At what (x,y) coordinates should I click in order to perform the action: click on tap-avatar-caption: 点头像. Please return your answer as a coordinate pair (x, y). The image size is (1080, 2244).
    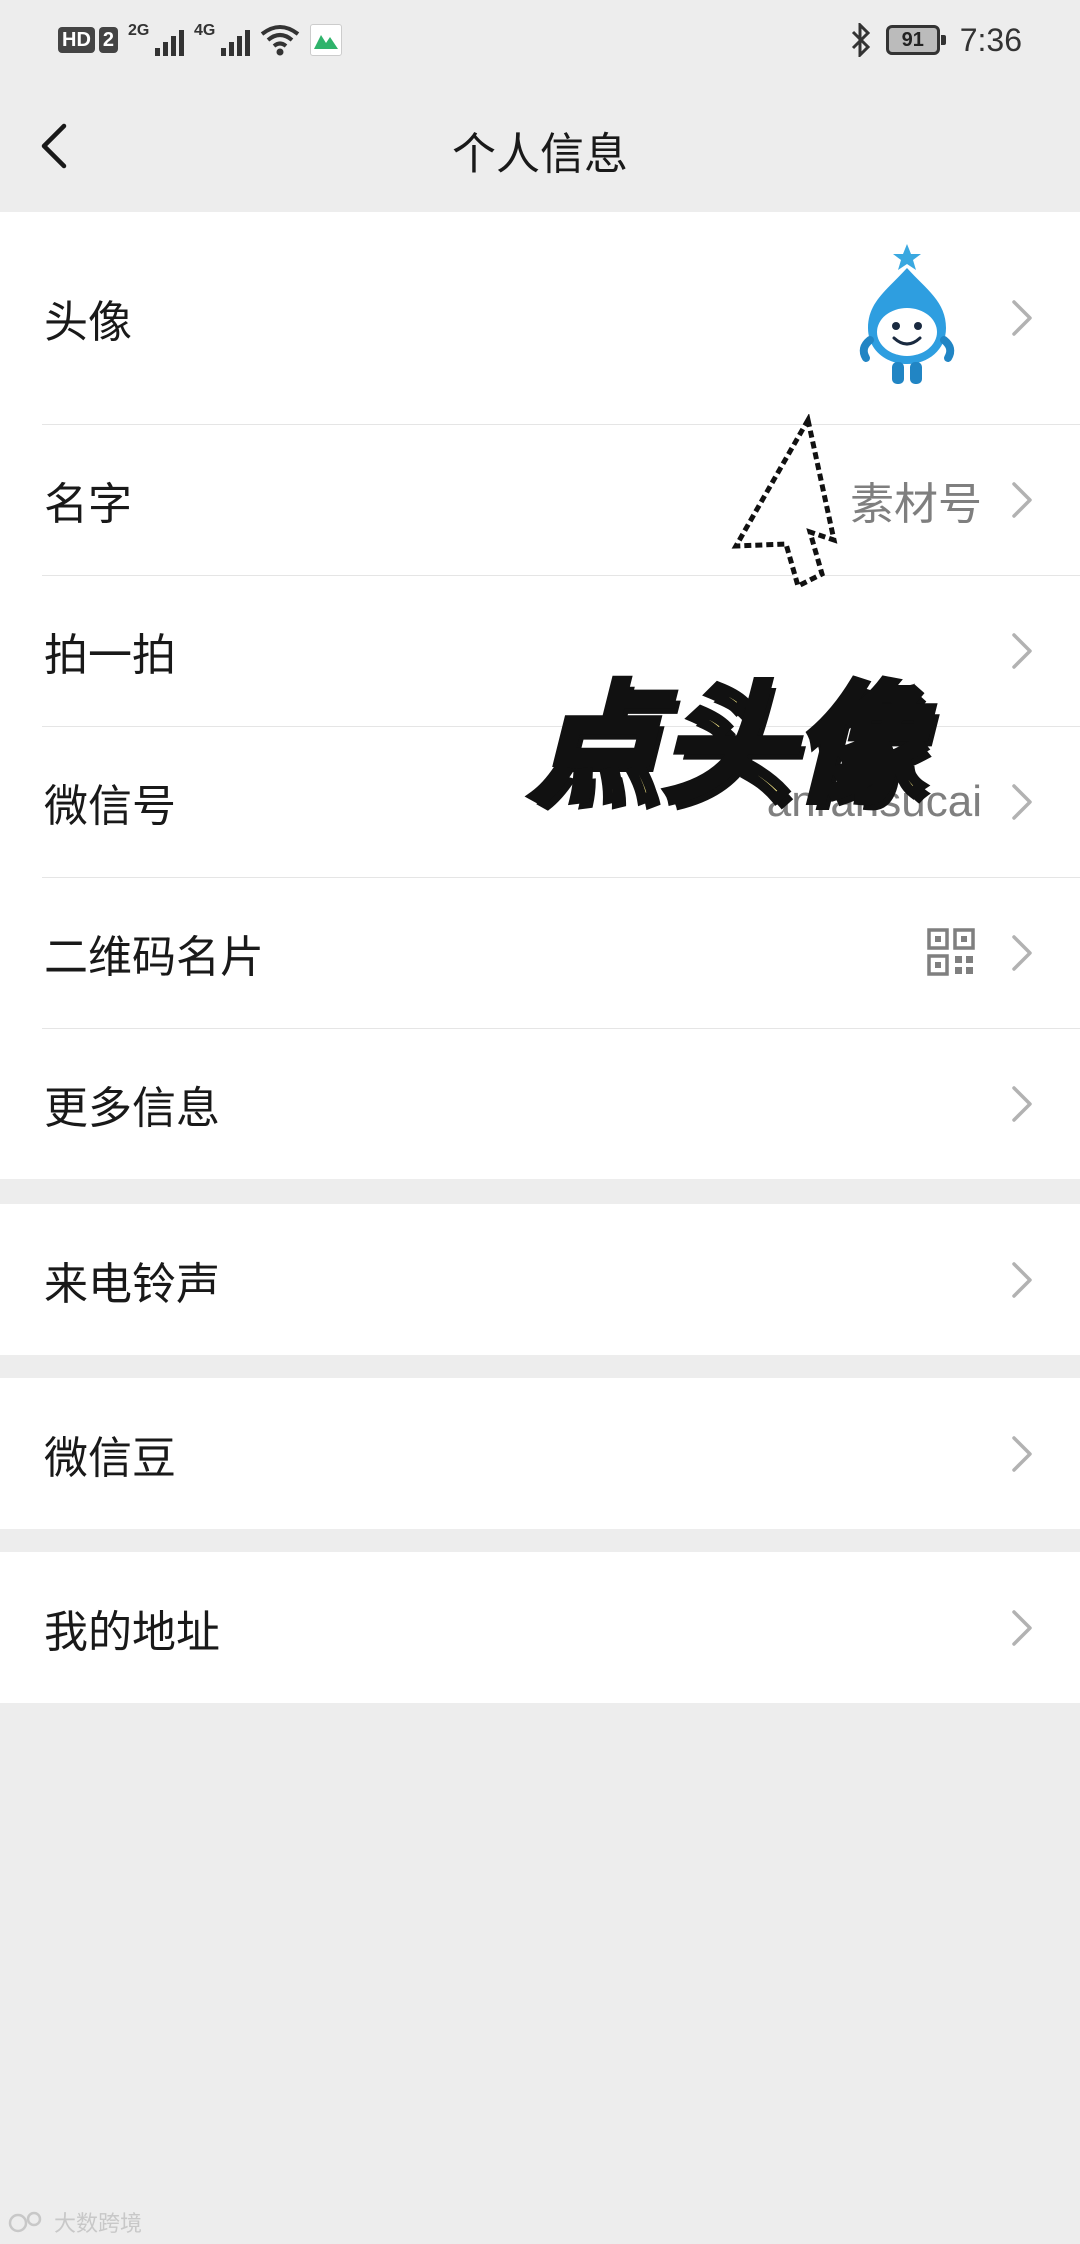
    Looking at the image, I should click on (727, 745).